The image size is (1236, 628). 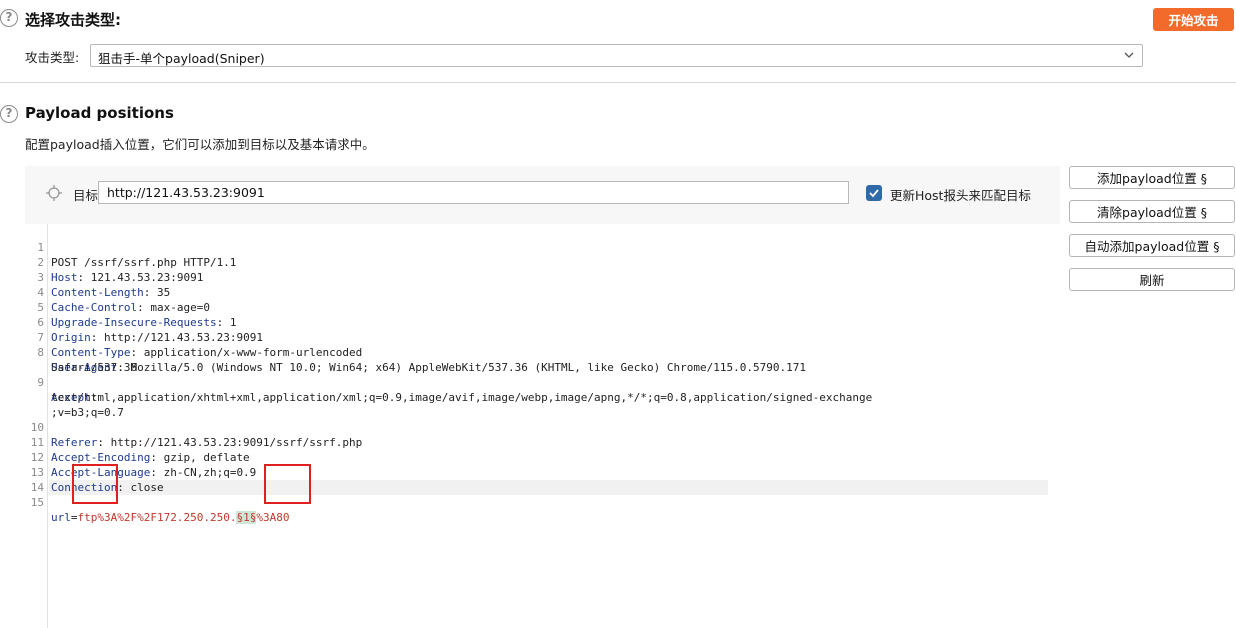 I want to click on code-line-wrap: ;v=b3;q=0.7, so click(x=74, y=404).